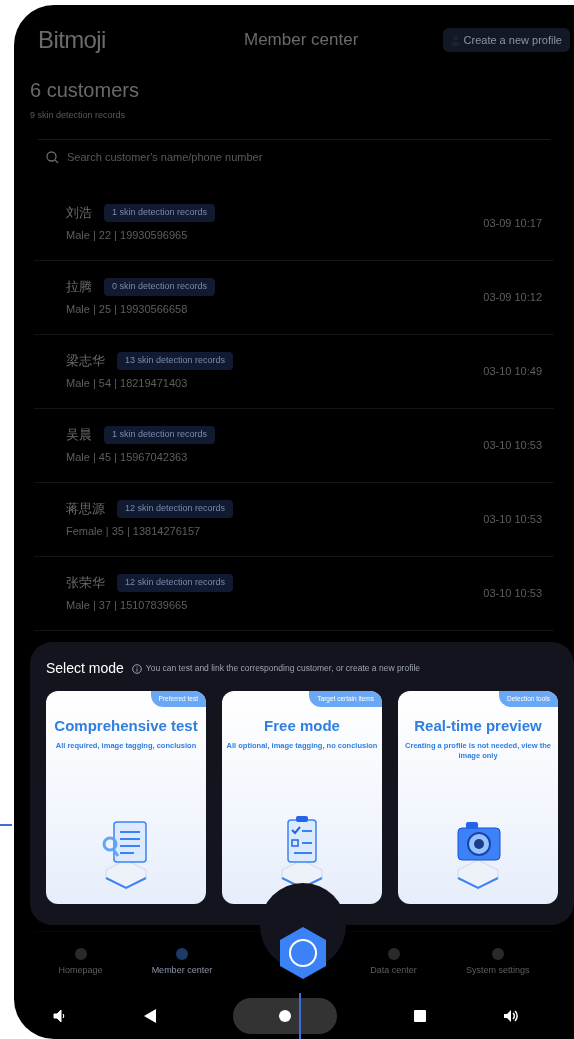 This screenshot has width=574, height=1039. Describe the element at coordinates (79, 287) in the screenshot. I see `customer-name: 拉腾` at that location.